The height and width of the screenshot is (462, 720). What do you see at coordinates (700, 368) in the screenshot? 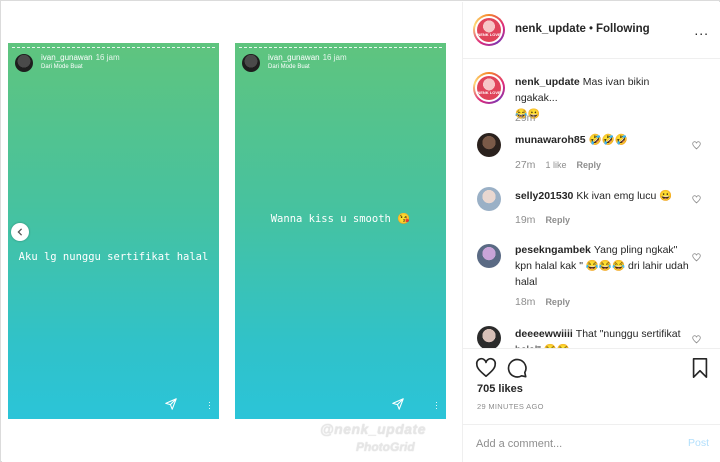
I see `bookmark-icon` at bounding box center [700, 368].